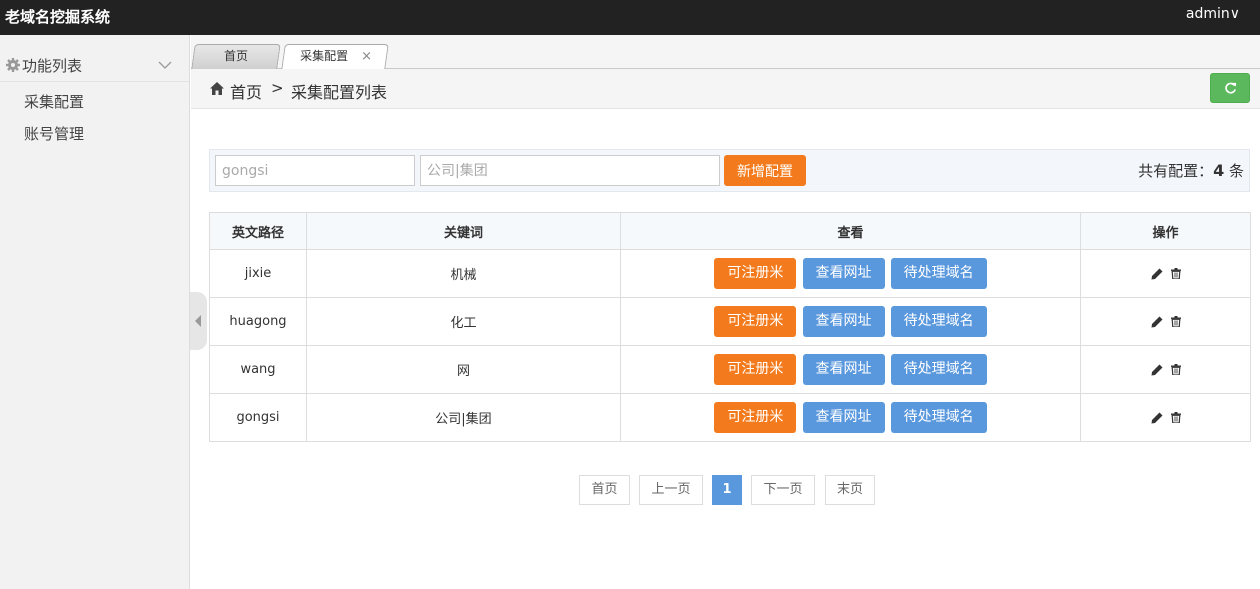 The height and width of the screenshot is (589, 1260). What do you see at coordinates (463, 273) in the screenshot?
I see `cell-keyword: 机械` at bounding box center [463, 273].